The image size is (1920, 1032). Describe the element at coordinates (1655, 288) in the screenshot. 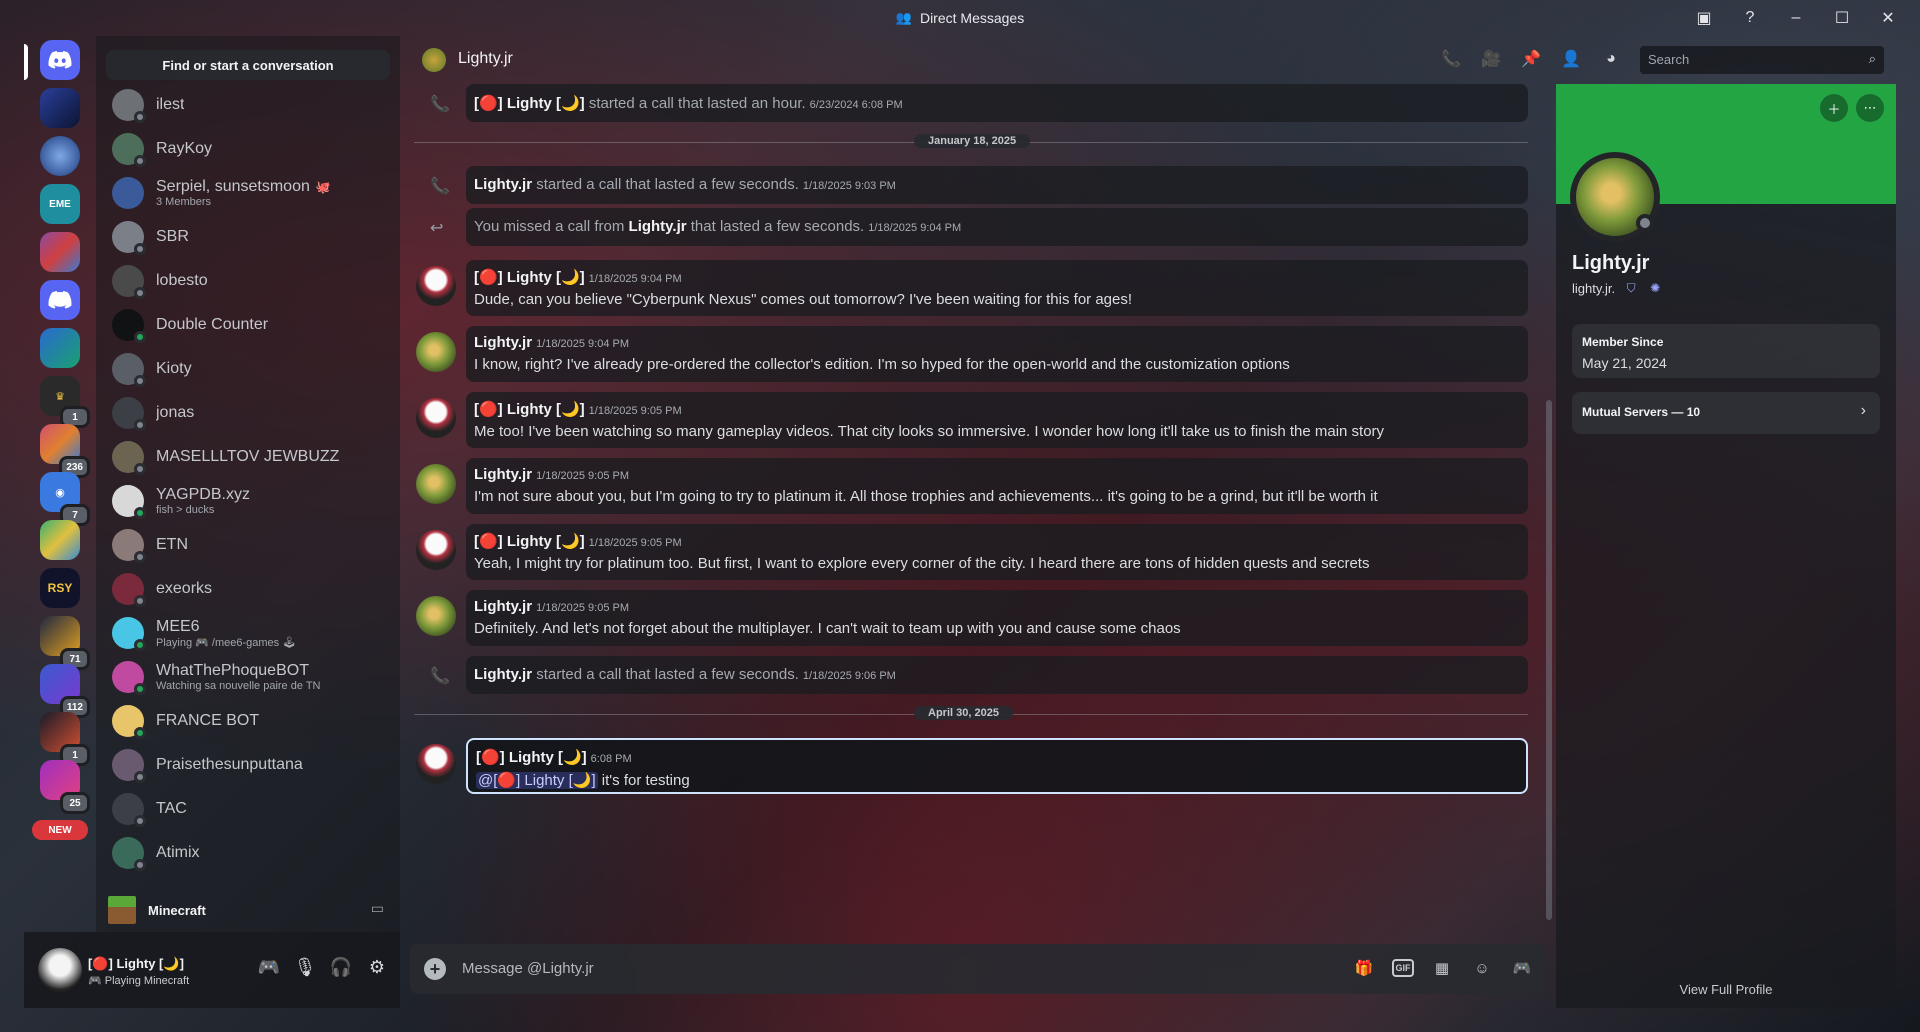

I see `nitro-badge-icon: ✺` at that location.